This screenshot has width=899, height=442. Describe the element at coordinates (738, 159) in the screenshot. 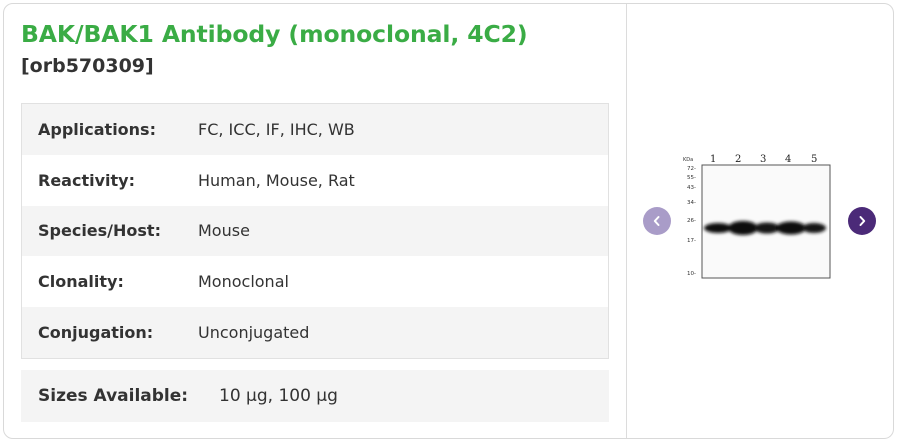

I see `blot-lane-label: 2` at that location.